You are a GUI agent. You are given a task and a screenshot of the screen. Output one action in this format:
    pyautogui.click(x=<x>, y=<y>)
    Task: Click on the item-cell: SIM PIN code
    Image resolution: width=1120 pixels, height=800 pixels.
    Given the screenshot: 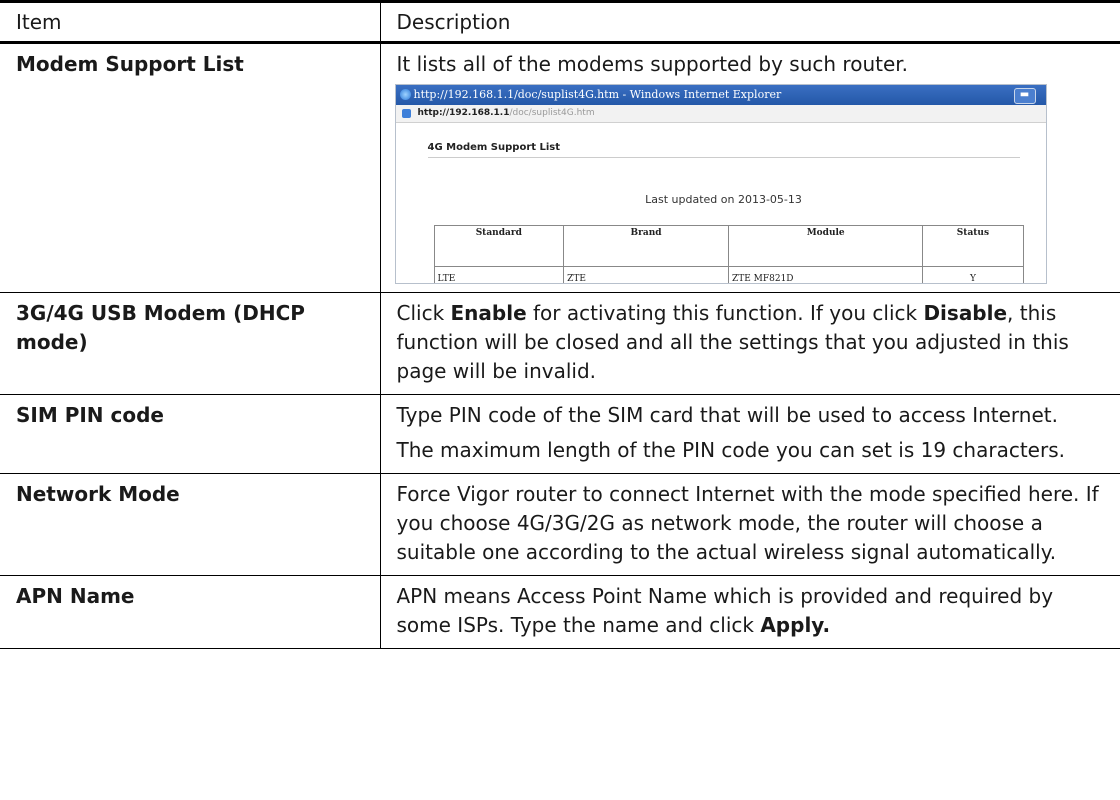 What is the action you would take?
    pyautogui.click(x=190, y=434)
    